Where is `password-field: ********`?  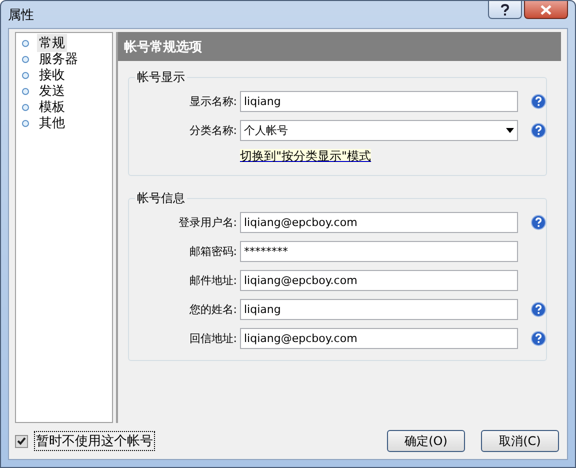
password-field: ******** is located at coordinates (379, 251).